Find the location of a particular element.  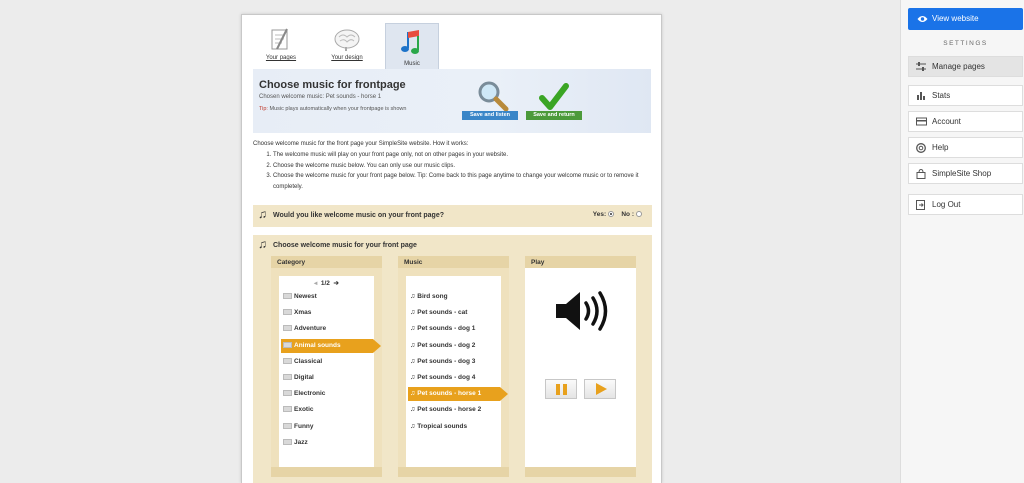

category-item: Exotic is located at coordinates (327, 410).